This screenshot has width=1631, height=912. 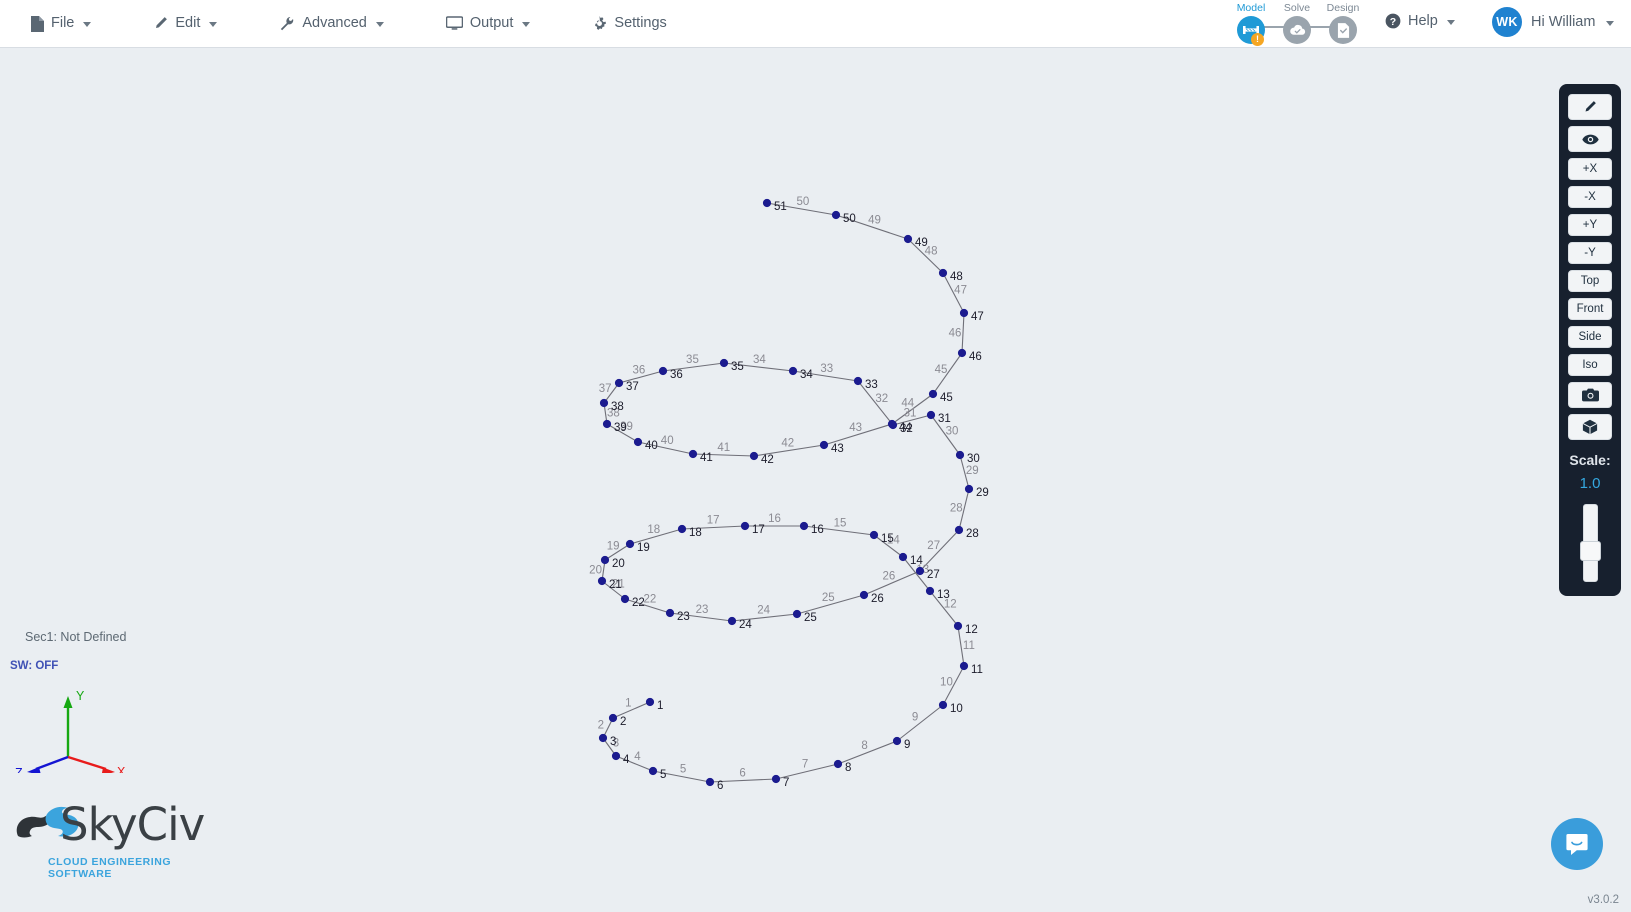 What do you see at coordinates (1590, 395) in the screenshot?
I see `screenshot-tool-button` at bounding box center [1590, 395].